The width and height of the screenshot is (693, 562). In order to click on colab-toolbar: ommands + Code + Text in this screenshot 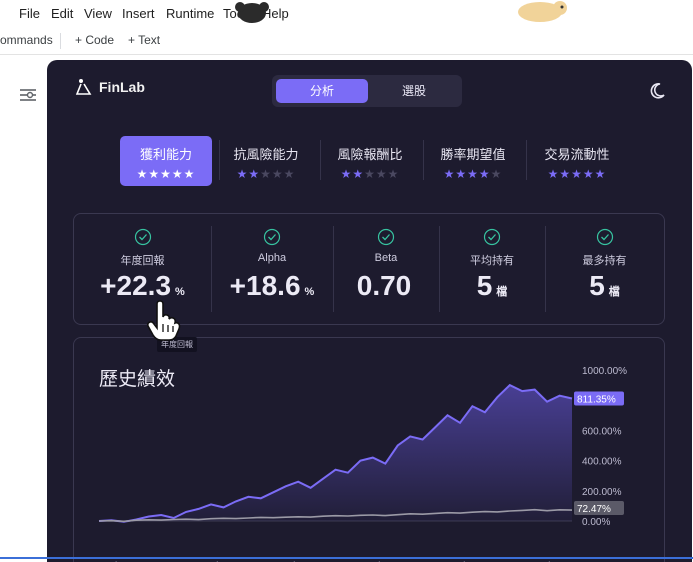, I will do `click(346, 41)`.